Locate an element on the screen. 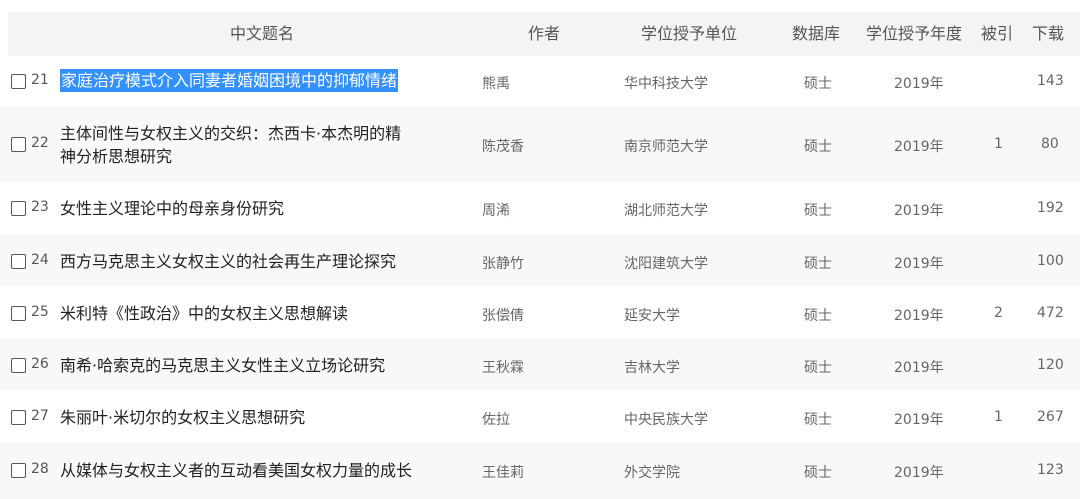 The width and height of the screenshot is (1080, 499). row-title-link: 家庭治疗模式介入同妻者婚姻困境中的抑郁情绪 is located at coordinates (229, 80).